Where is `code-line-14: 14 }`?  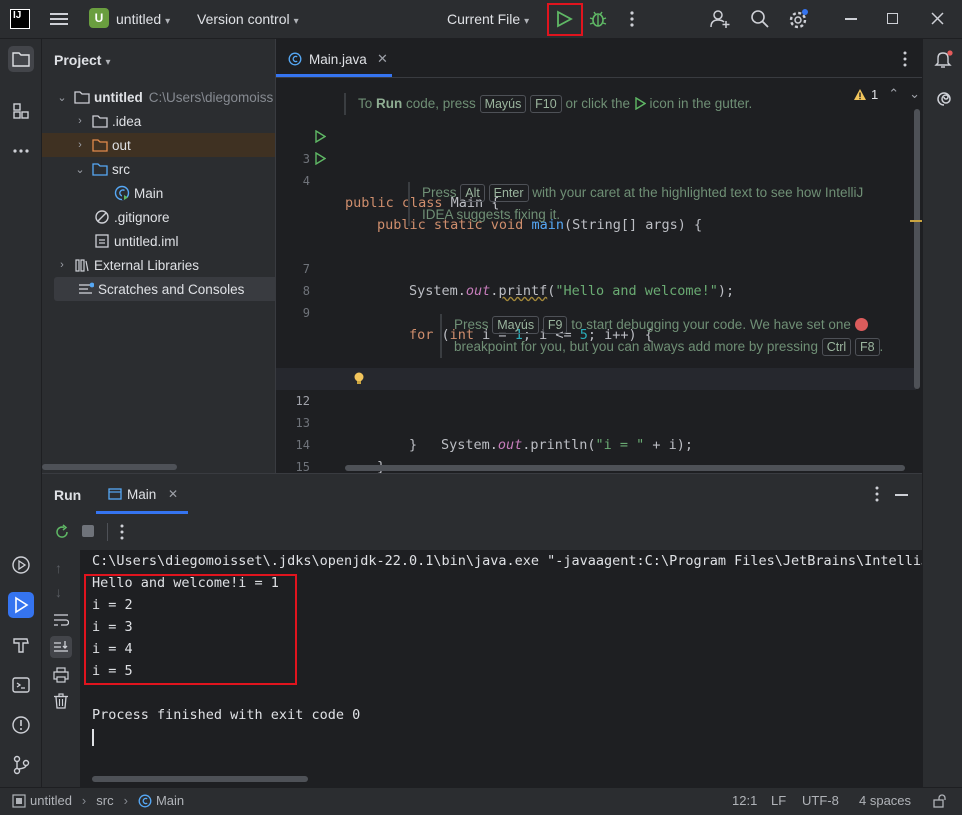 code-line-14: 14 } is located at coordinates (596, 443).